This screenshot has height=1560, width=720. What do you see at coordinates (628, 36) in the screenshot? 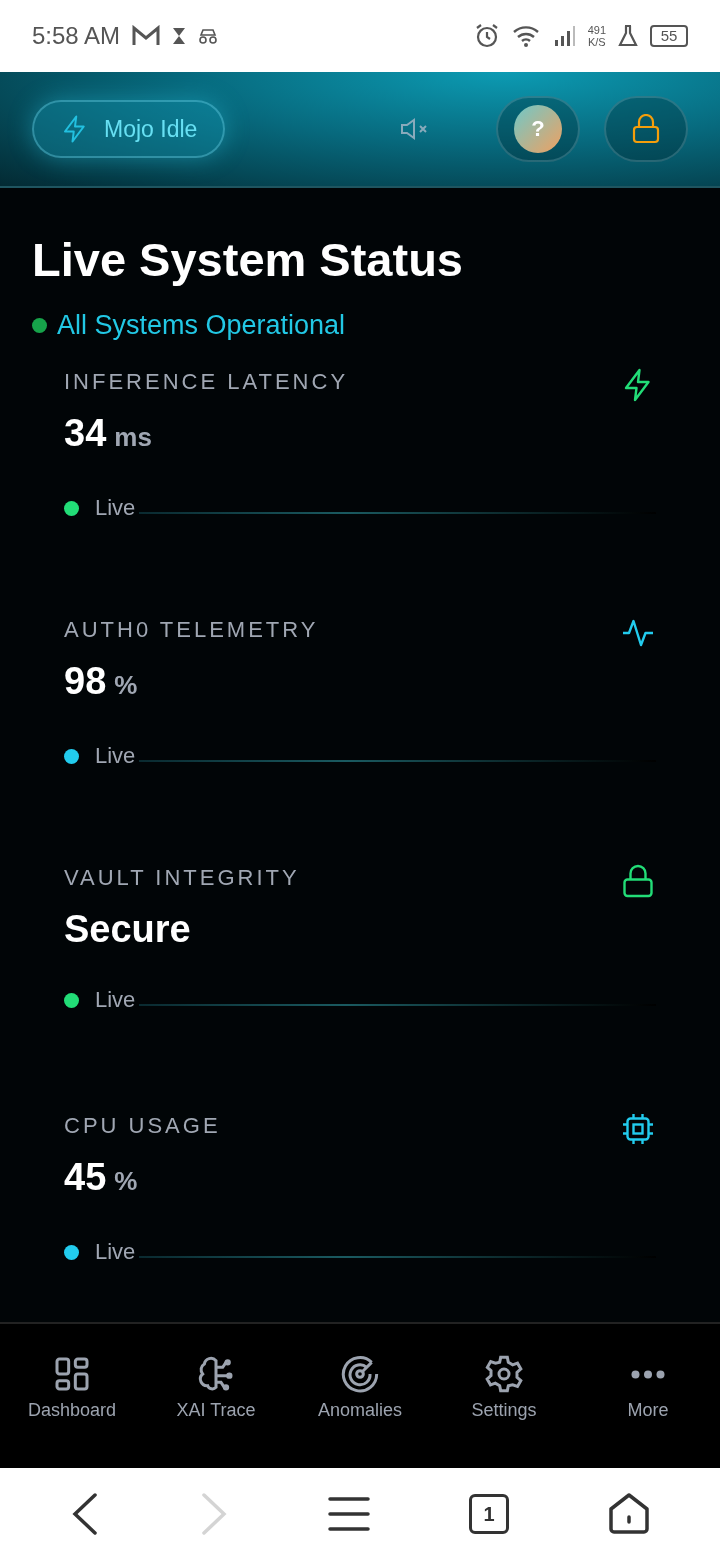
I see `flask-icon` at bounding box center [628, 36].